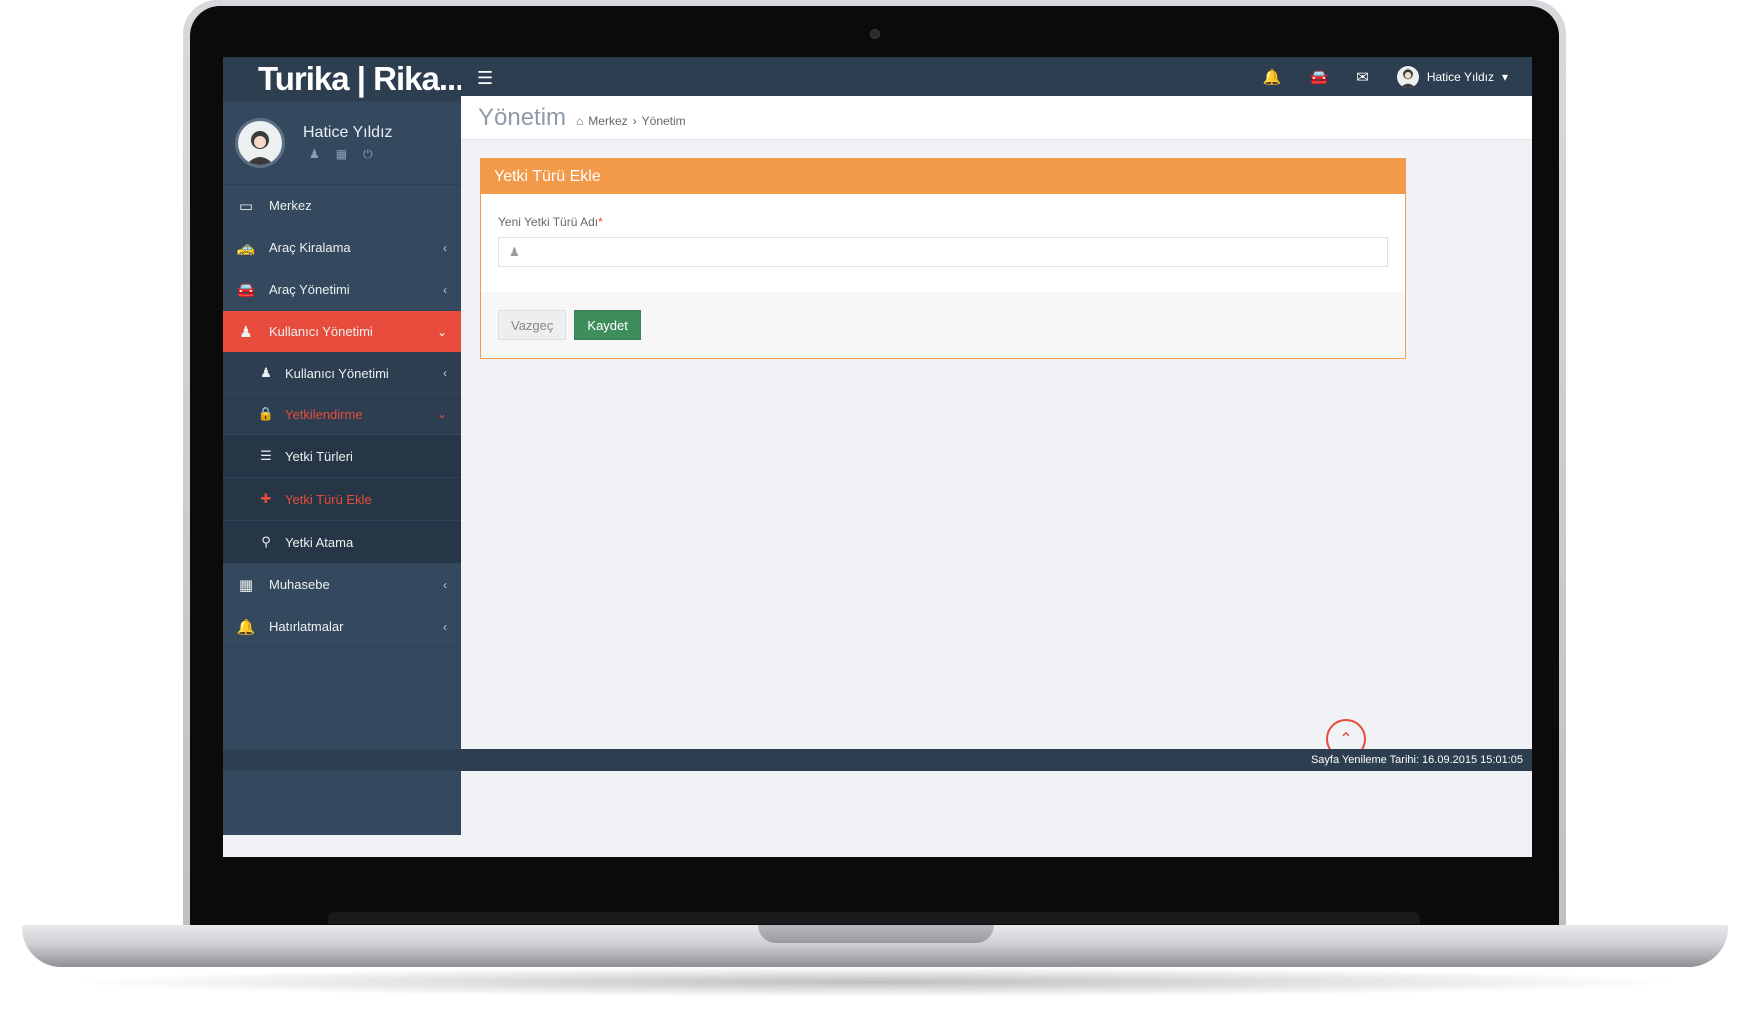  I want to click on sidebar-profile: Hatice Yıldız ♟ ▦ ⏻, so click(342, 143).